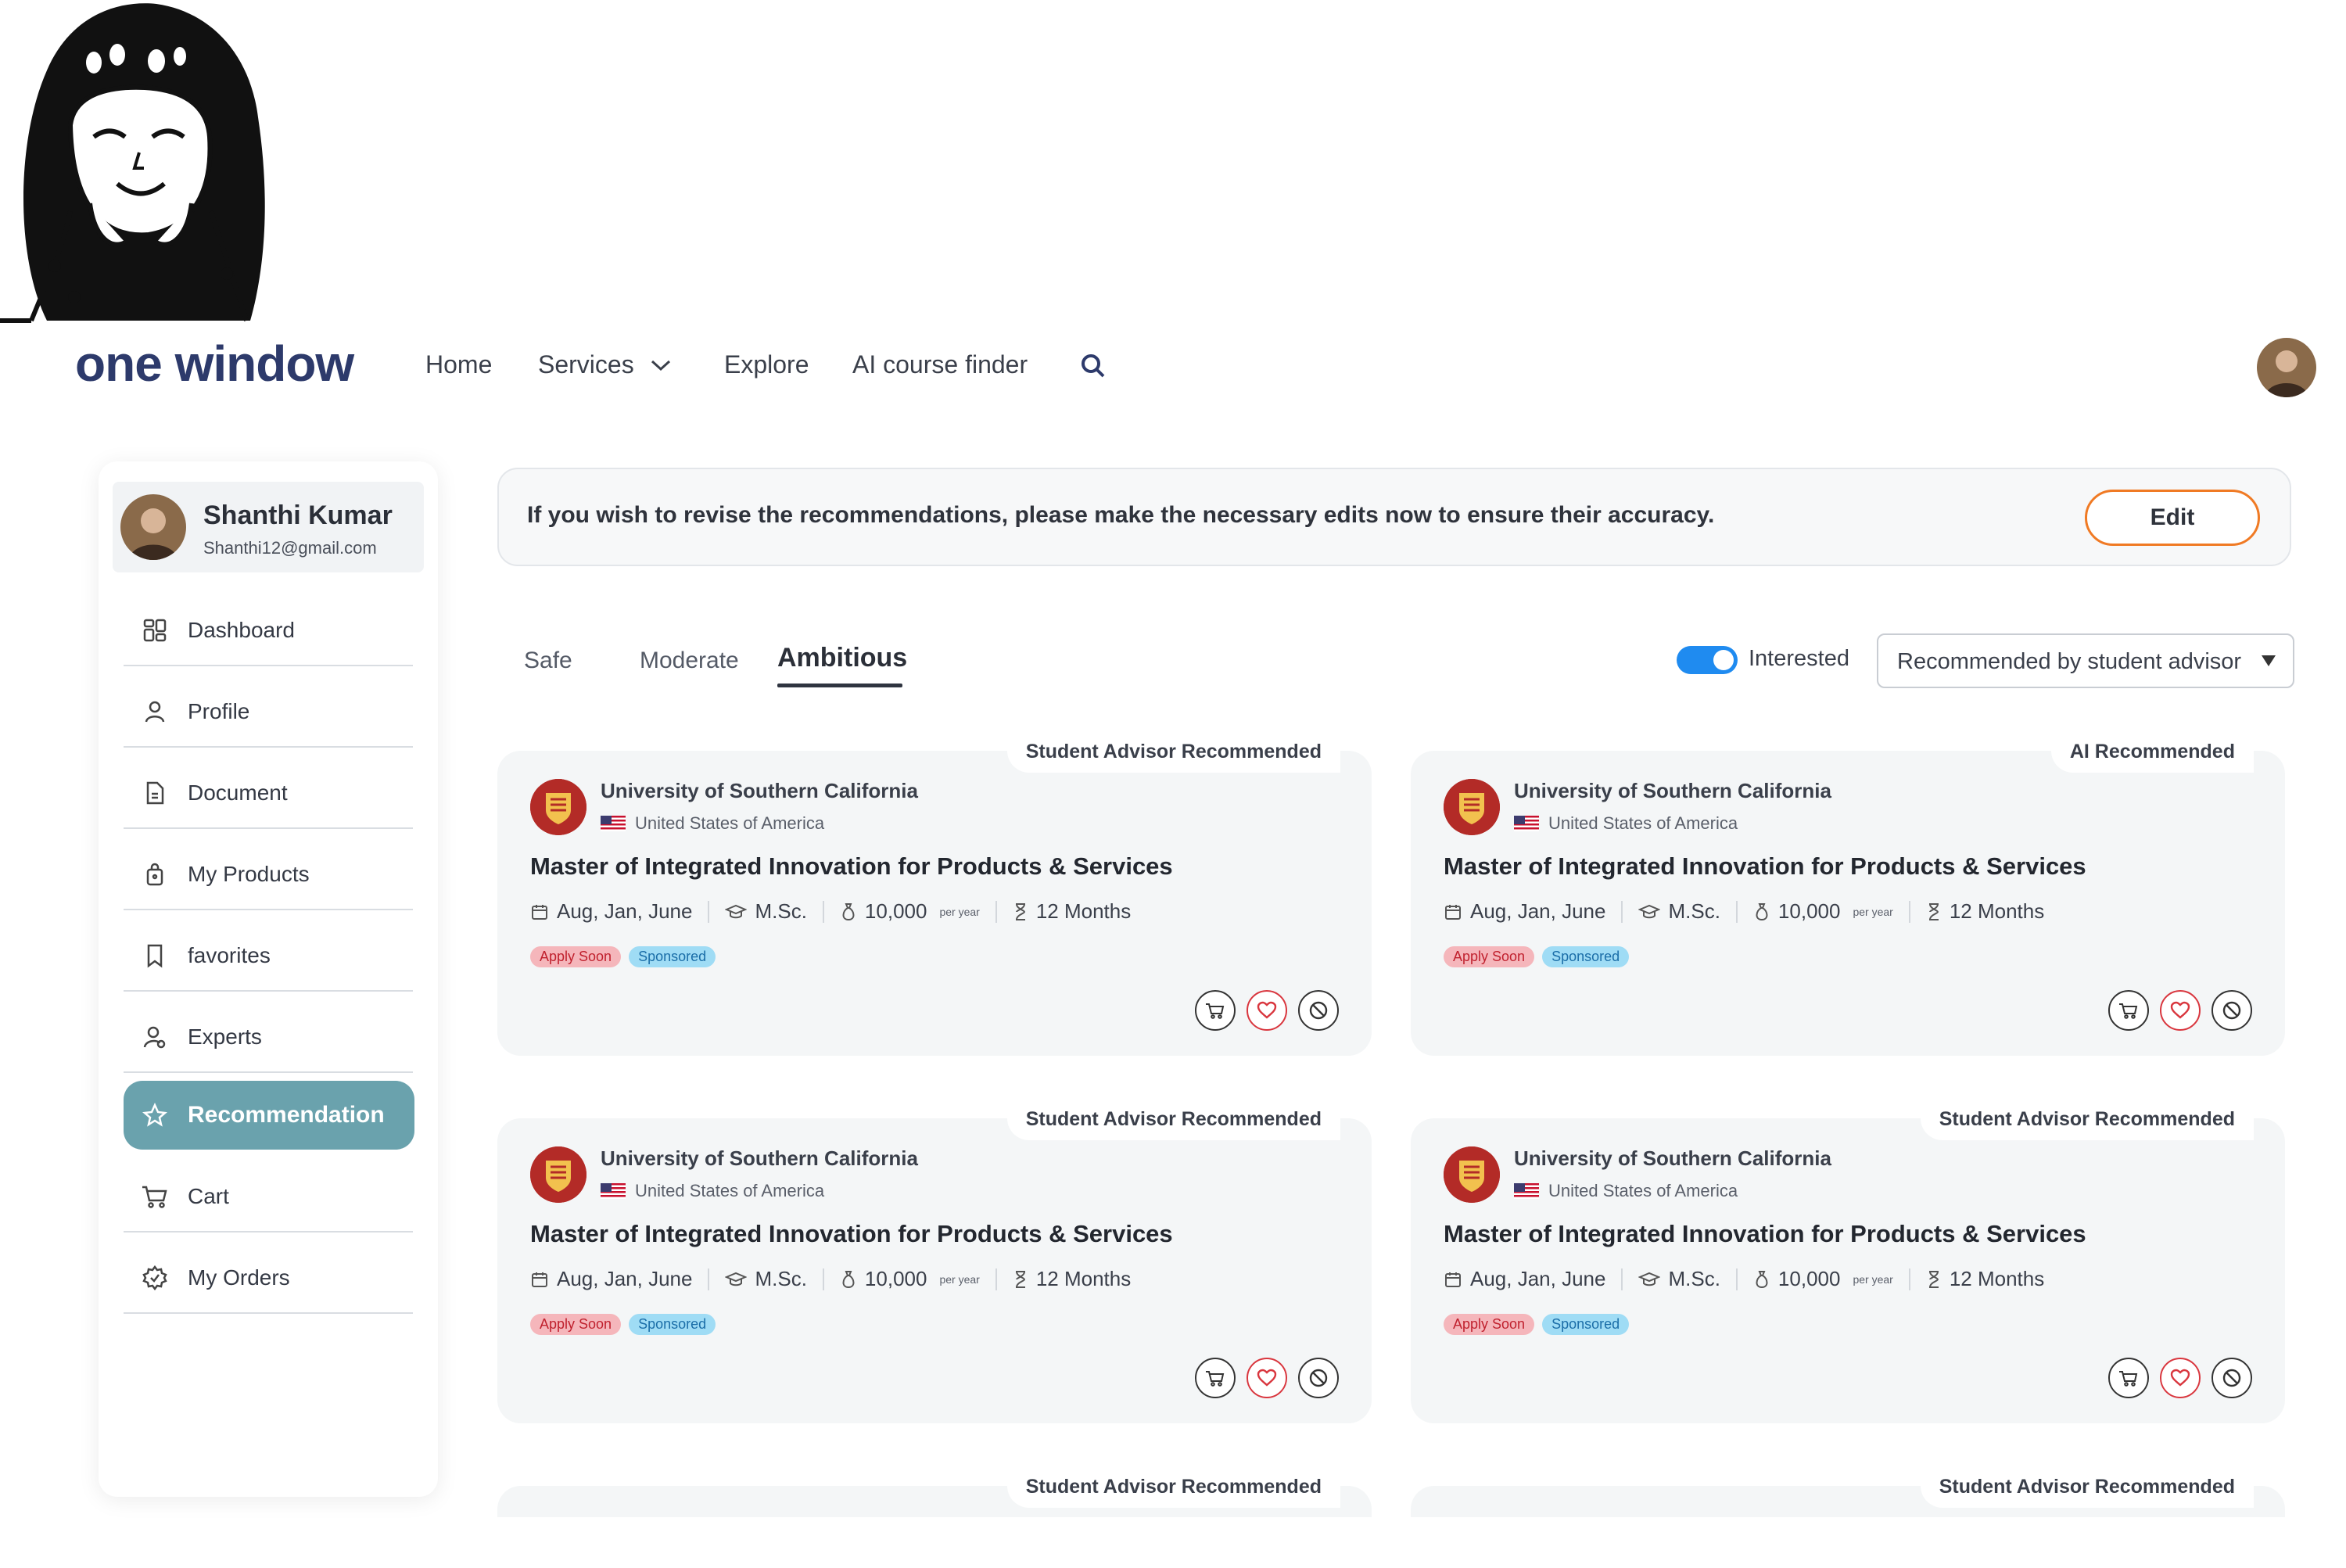 The image size is (2346, 1568). Describe the element at coordinates (1626, 823) in the screenshot. I see `university-country: United States of America` at that location.